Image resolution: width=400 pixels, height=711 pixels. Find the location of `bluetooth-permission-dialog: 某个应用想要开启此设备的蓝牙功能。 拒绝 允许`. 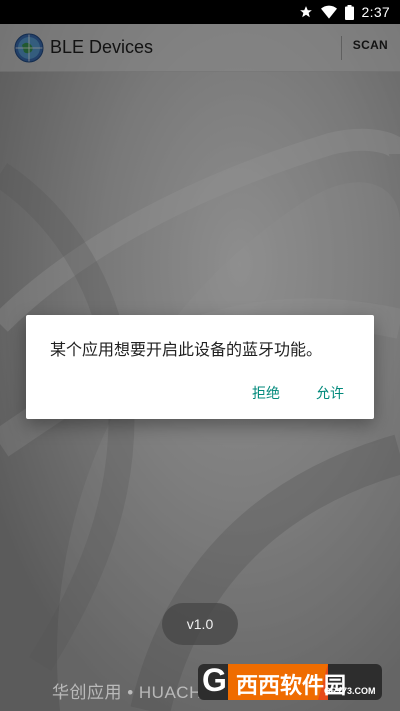

bluetooth-permission-dialog: 某个应用想要开启此设备的蓝牙功能。 拒绝 允许 is located at coordinates (200, 367).